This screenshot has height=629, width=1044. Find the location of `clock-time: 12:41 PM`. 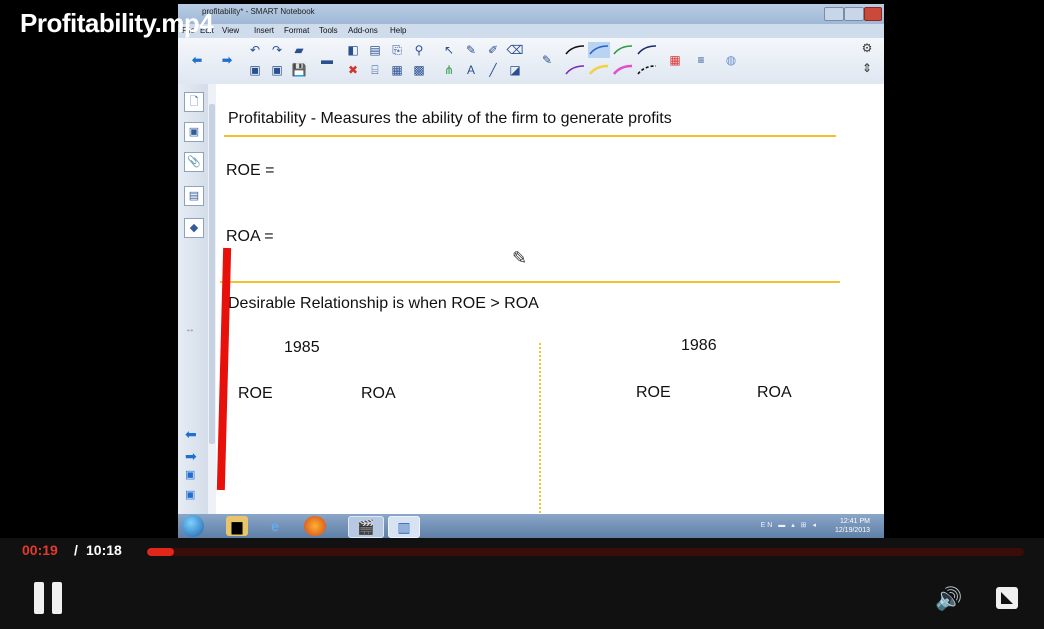

clock-time: 12:41 PM is located at coordinates (855, 521).